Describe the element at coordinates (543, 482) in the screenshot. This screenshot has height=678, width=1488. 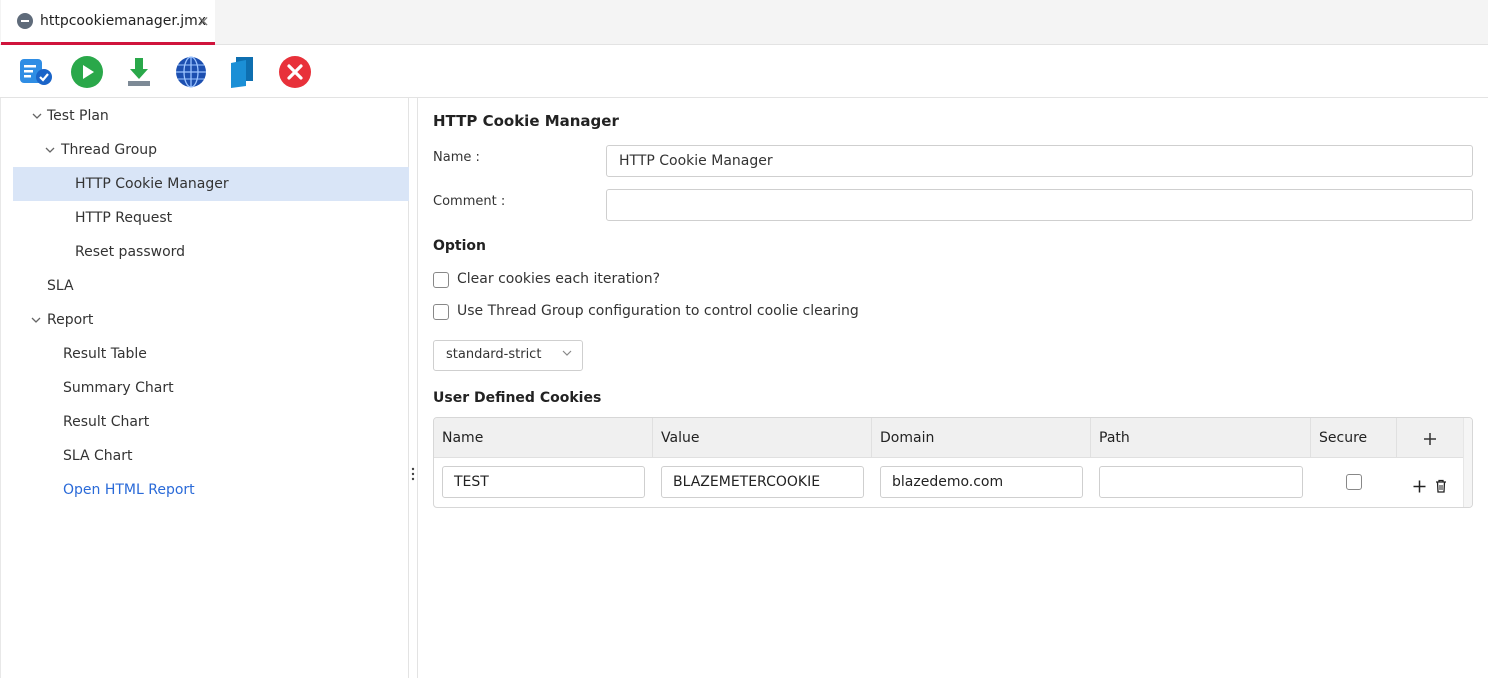
I see `cookie-name-cell: TEST` at that location.